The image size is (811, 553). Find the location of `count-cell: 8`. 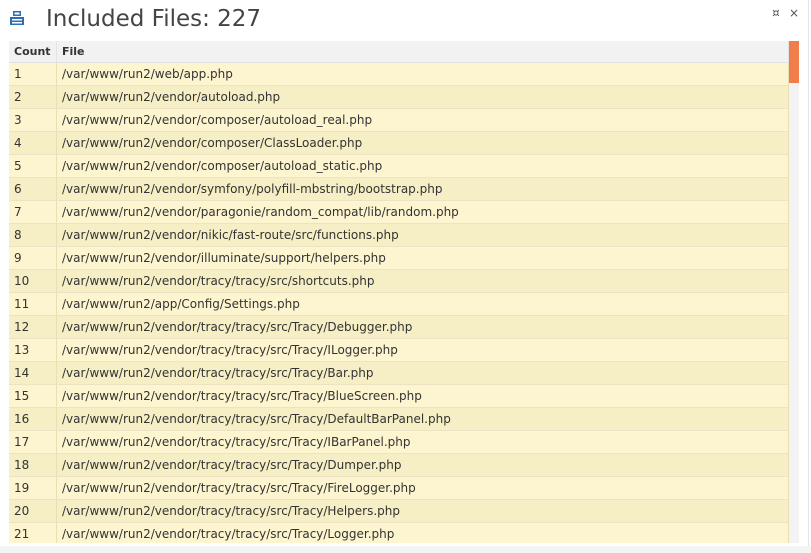

count-cell: 8 is located at coordinates (33, 235).